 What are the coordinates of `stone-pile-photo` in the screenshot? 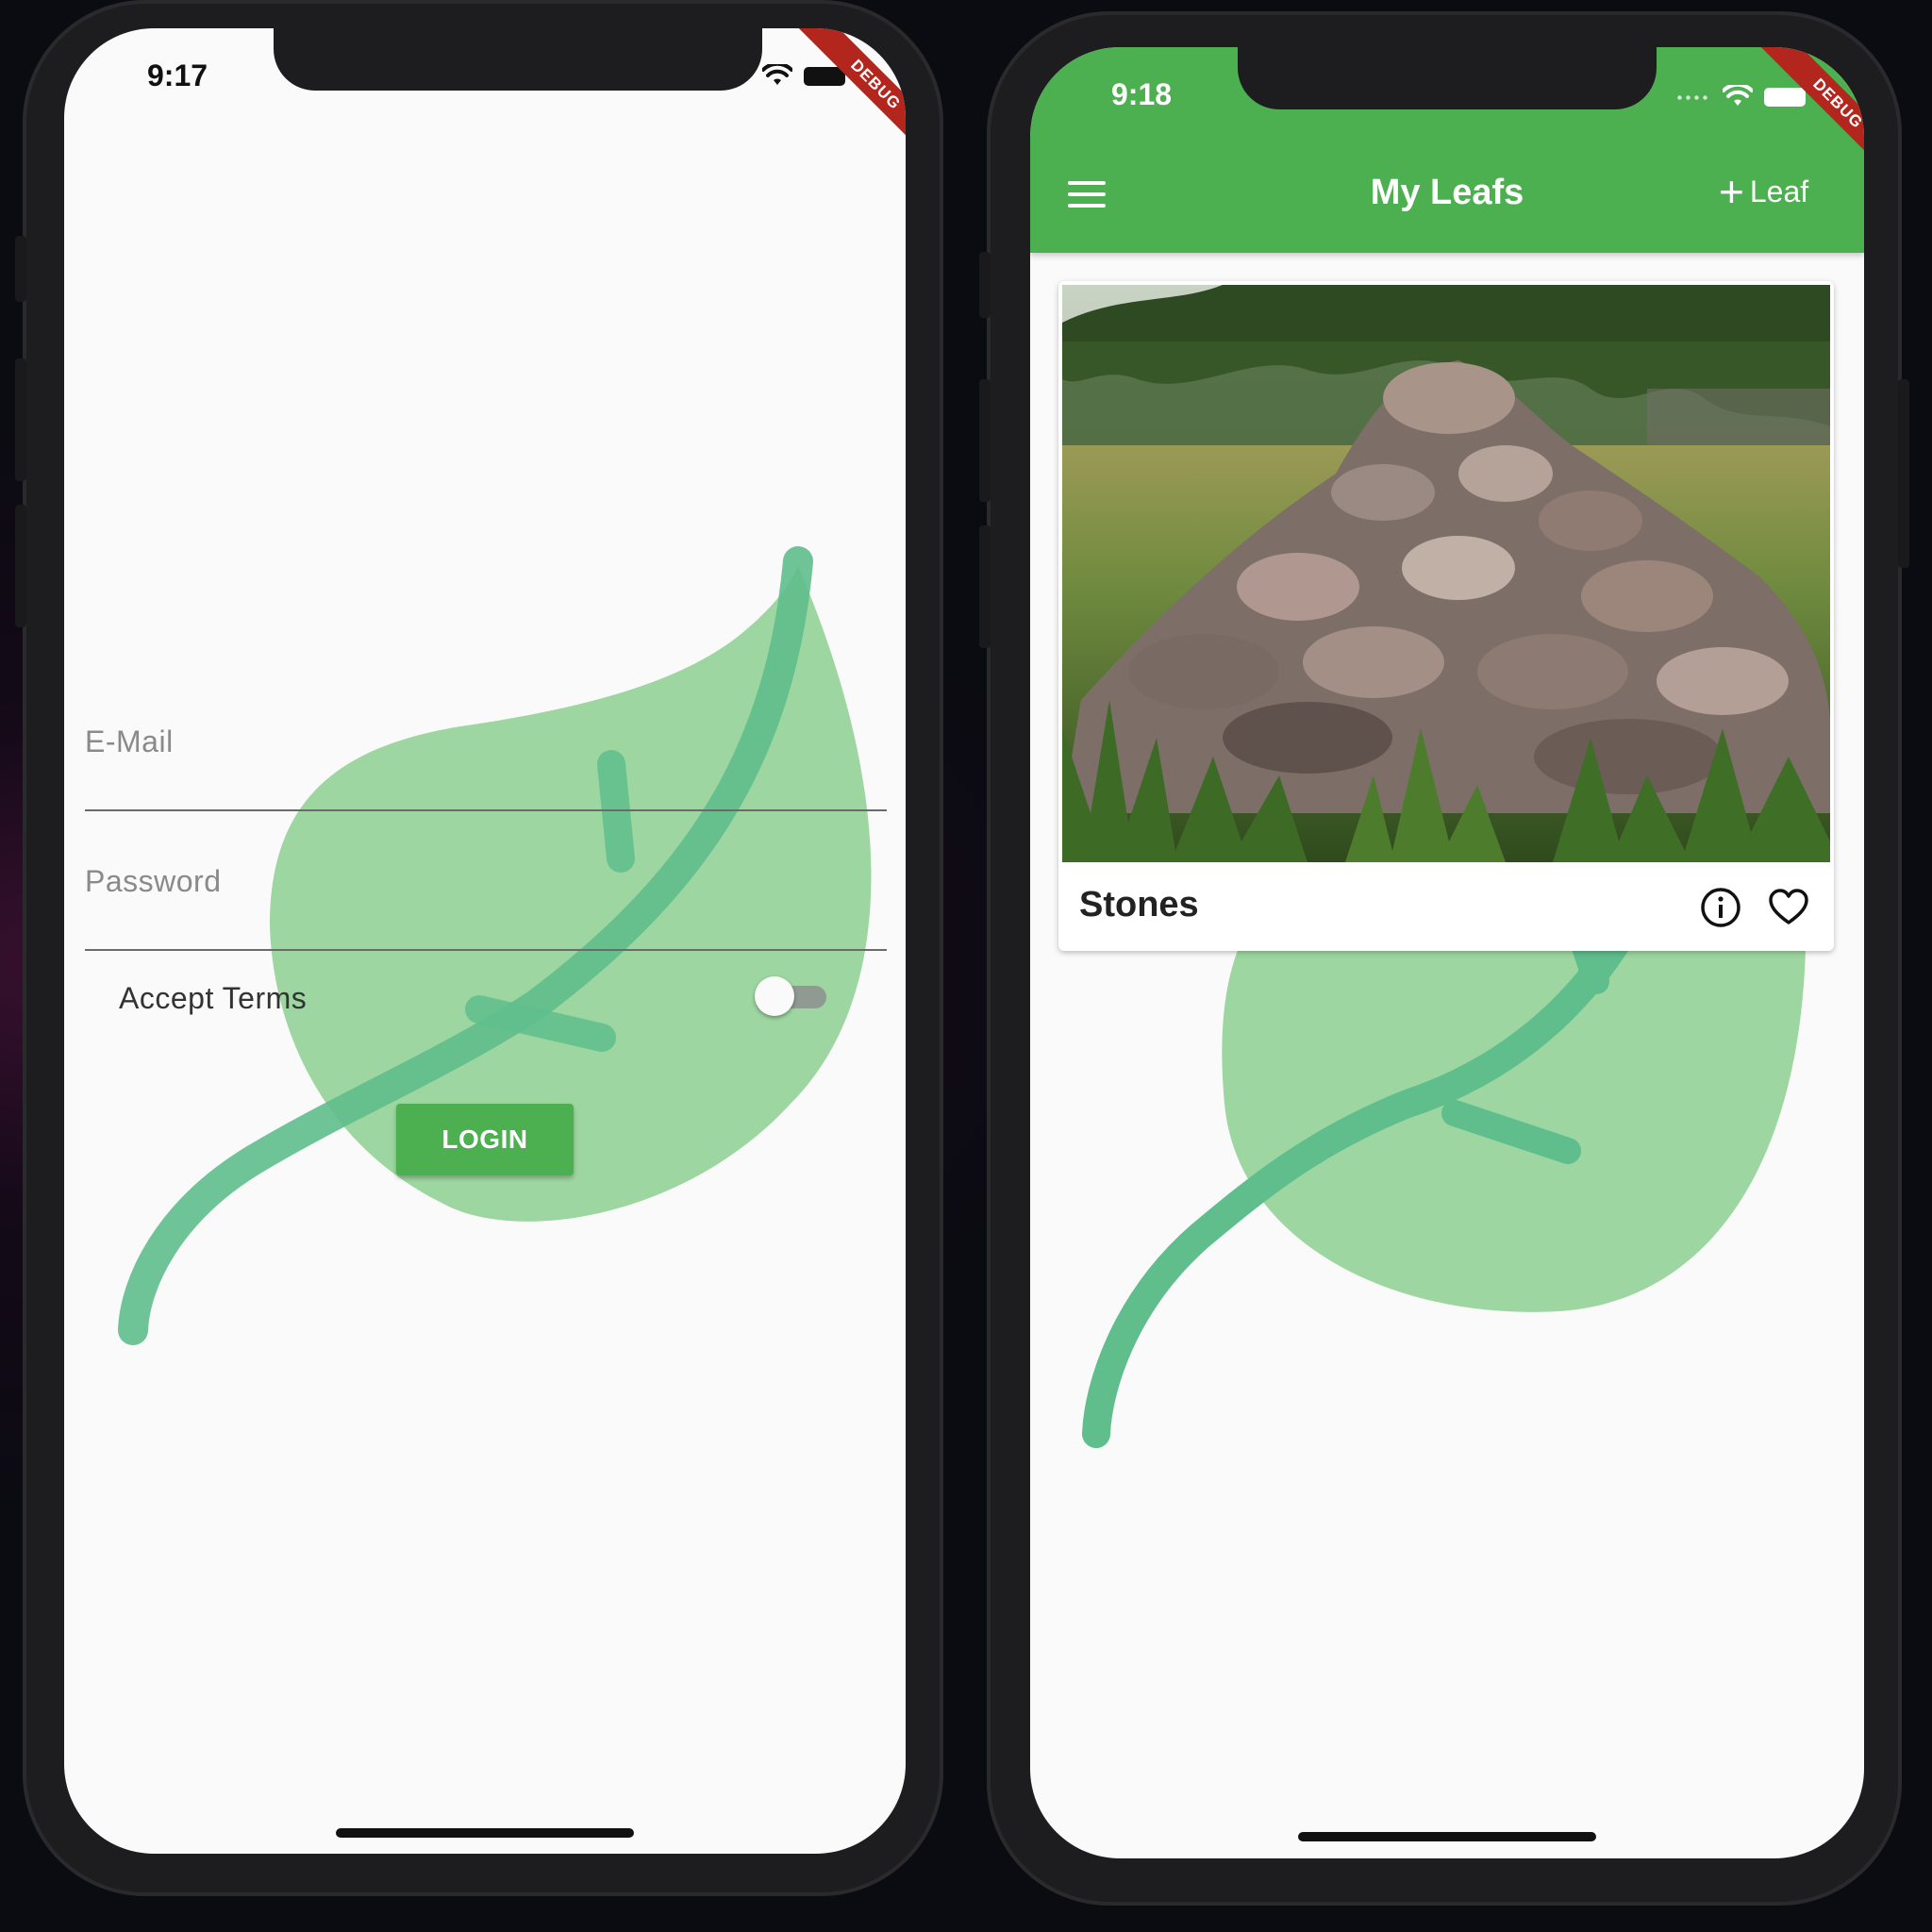 It's located at (1446, 573).